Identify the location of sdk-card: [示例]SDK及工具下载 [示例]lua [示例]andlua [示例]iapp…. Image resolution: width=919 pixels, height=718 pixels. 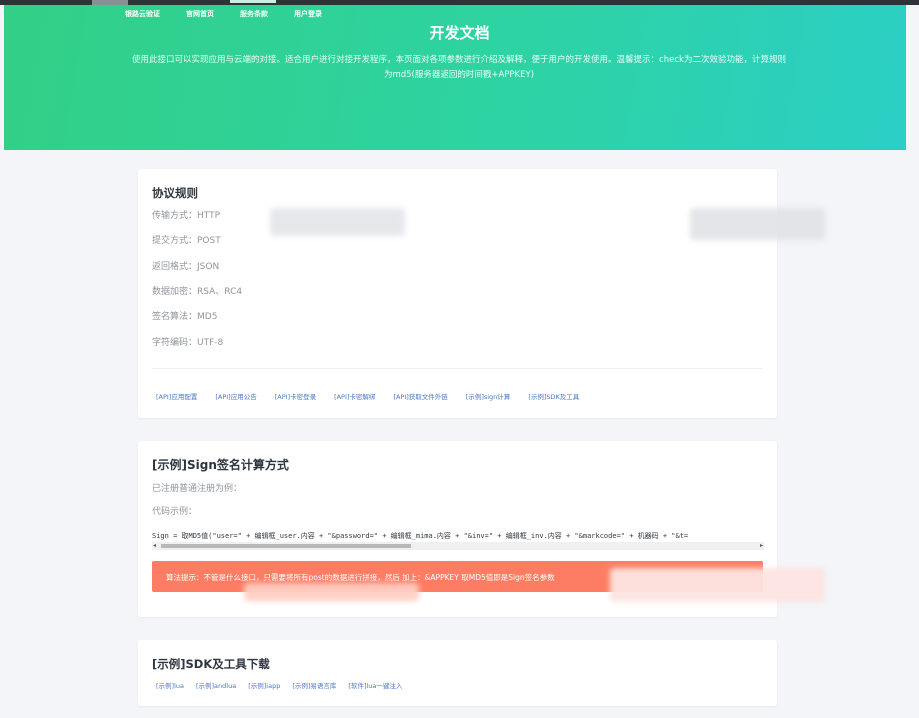
(457, 673).